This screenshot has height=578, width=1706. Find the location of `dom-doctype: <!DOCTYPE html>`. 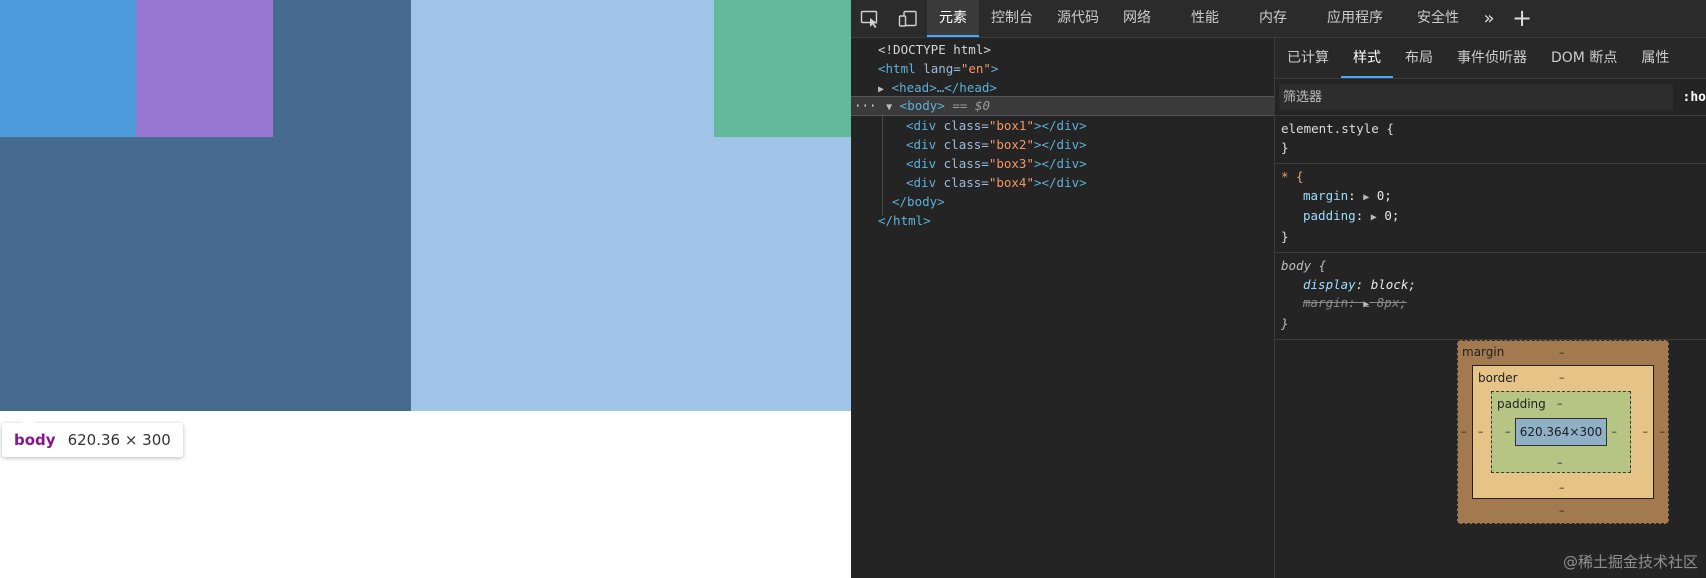

dom-doctype: <!DOCTYPE html> is located at coordinates (934, 50).